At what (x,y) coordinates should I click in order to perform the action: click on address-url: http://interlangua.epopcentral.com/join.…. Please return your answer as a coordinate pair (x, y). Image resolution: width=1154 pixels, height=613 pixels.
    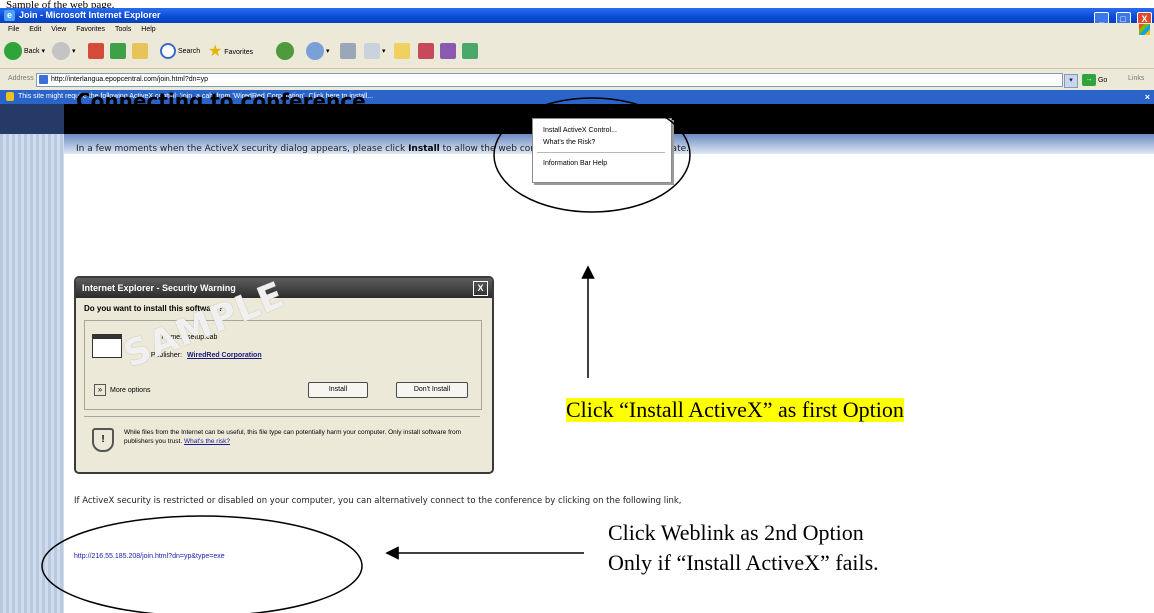
    Looking at the image, I should click on (130, 79).